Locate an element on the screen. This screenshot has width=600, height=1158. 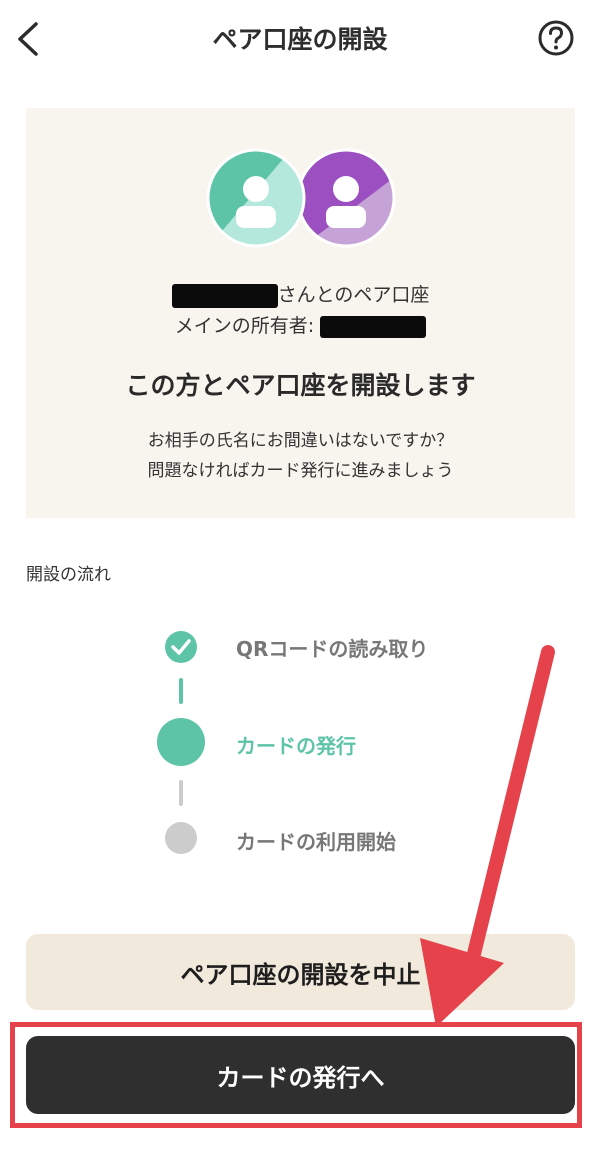
owner-prefix: メインの所有者: is located at coordinates (244, 326).